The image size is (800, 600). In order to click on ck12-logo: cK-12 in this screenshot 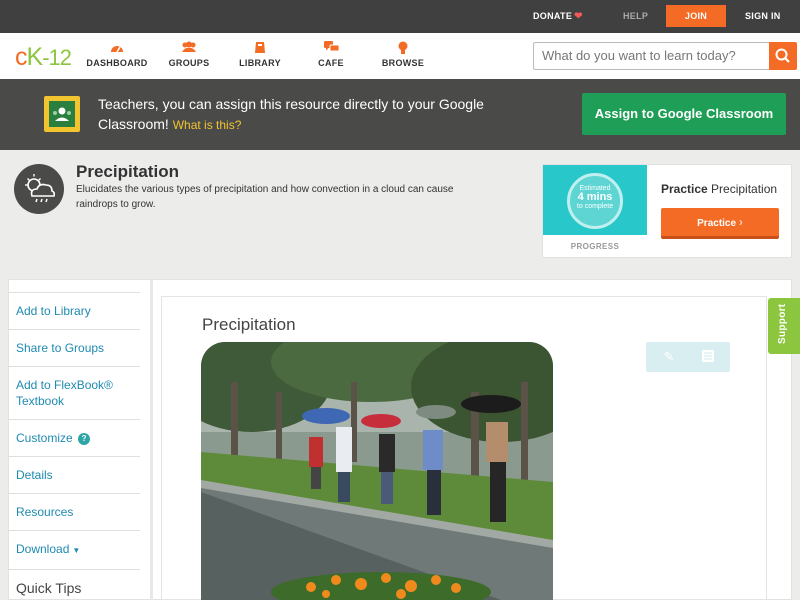, I will do `click(43, 57)`.